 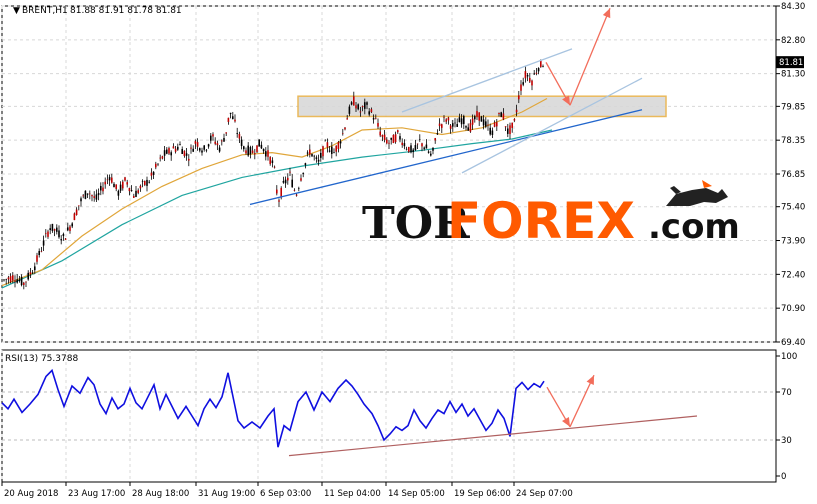 What do you see at coordinates (482, 494) in the screenshot?
I see `x-tick-label: 19 Sep 06:00` at bounding box center [482, 494].